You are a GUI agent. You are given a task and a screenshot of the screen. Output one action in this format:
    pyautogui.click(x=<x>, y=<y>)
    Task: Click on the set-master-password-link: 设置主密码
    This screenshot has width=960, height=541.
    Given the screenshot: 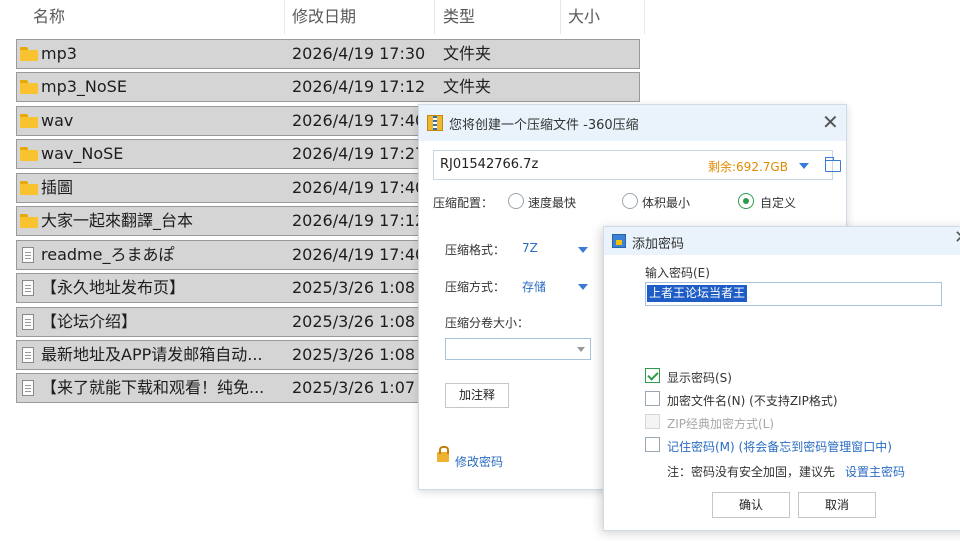 What is the action you would take?
    pyautogui.click(x=875, y=471)
    